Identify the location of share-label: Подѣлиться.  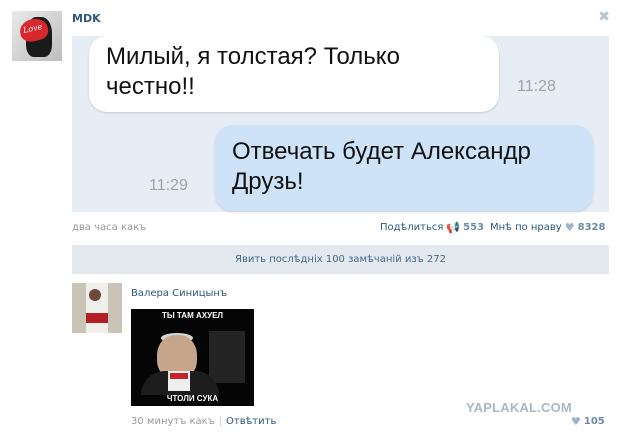
(412, 227).